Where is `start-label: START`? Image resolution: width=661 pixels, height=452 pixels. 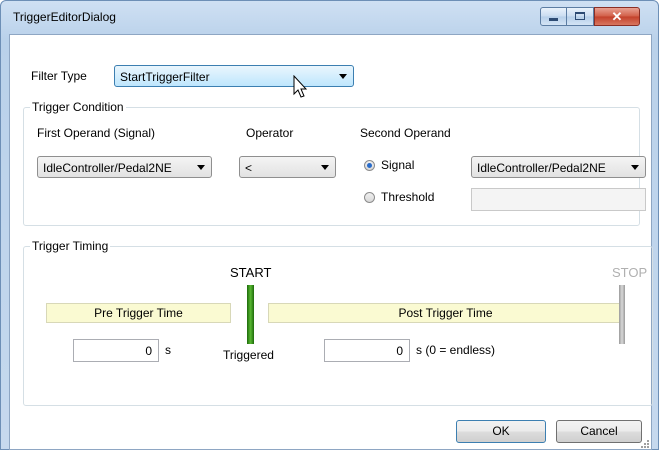
start-label: START is located at coordinates (251, 272).